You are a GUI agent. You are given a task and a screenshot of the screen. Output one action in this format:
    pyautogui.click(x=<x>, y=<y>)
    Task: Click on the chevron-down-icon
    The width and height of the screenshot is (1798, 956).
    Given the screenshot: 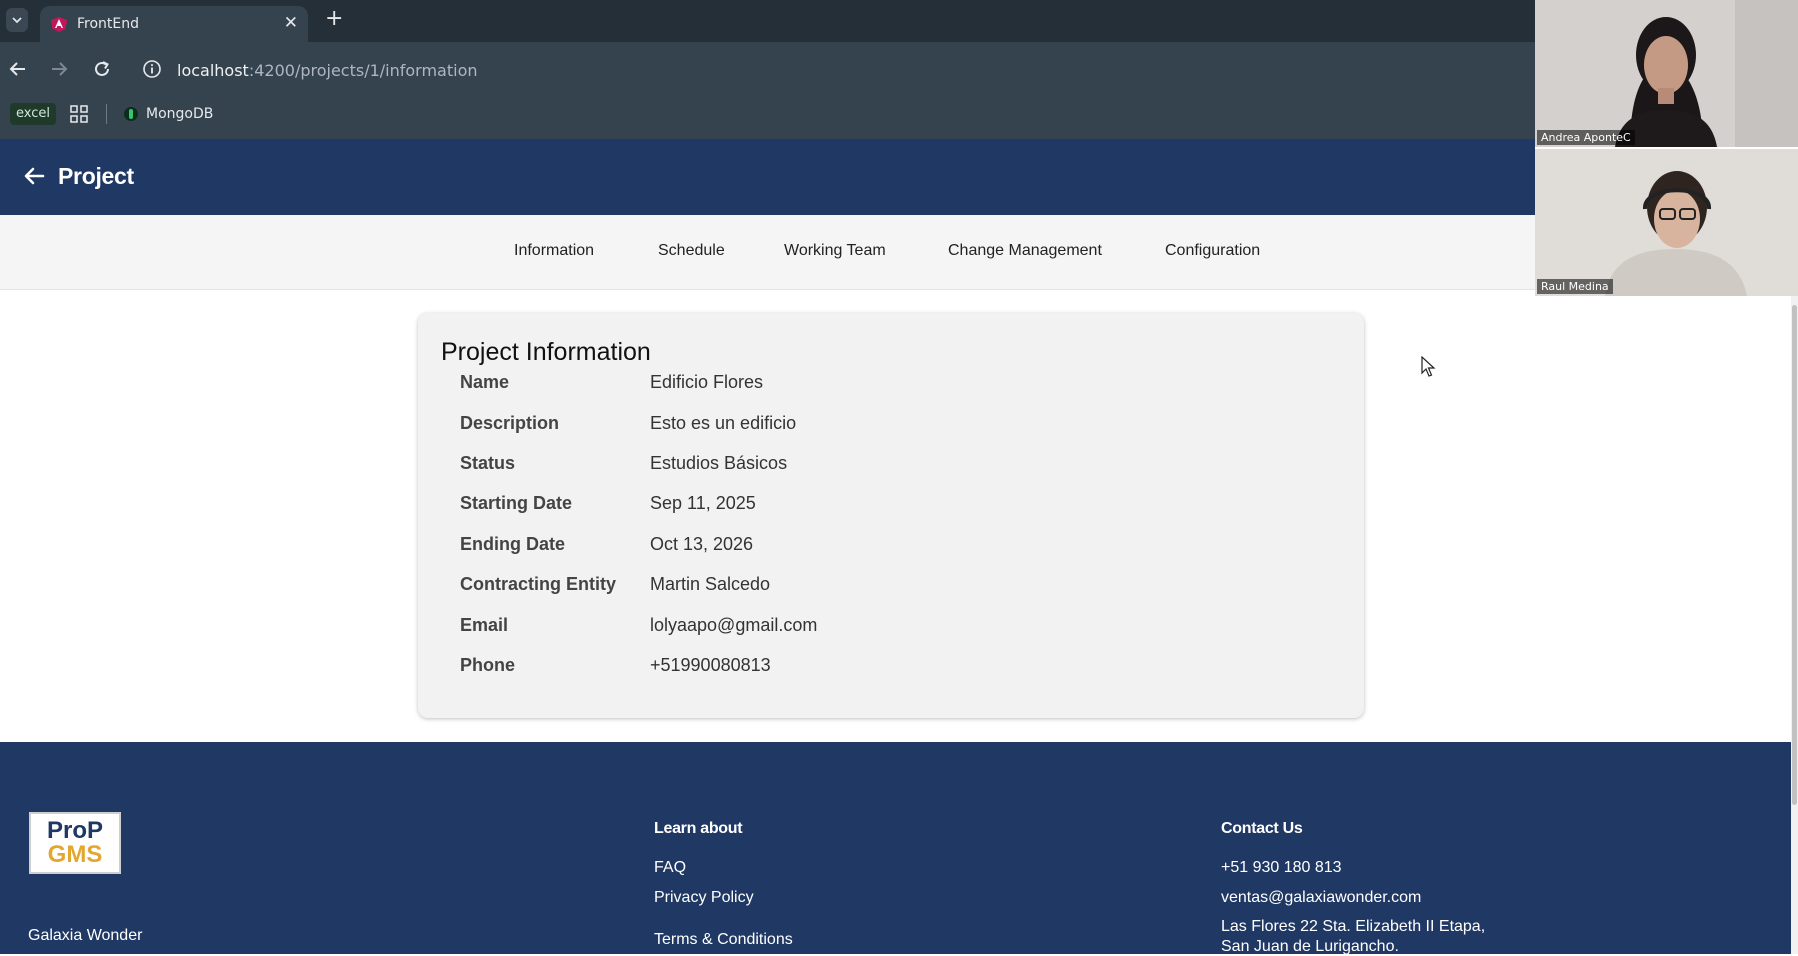 What is the action you would take?
    pyautogui.click(x=17, y=20)
    